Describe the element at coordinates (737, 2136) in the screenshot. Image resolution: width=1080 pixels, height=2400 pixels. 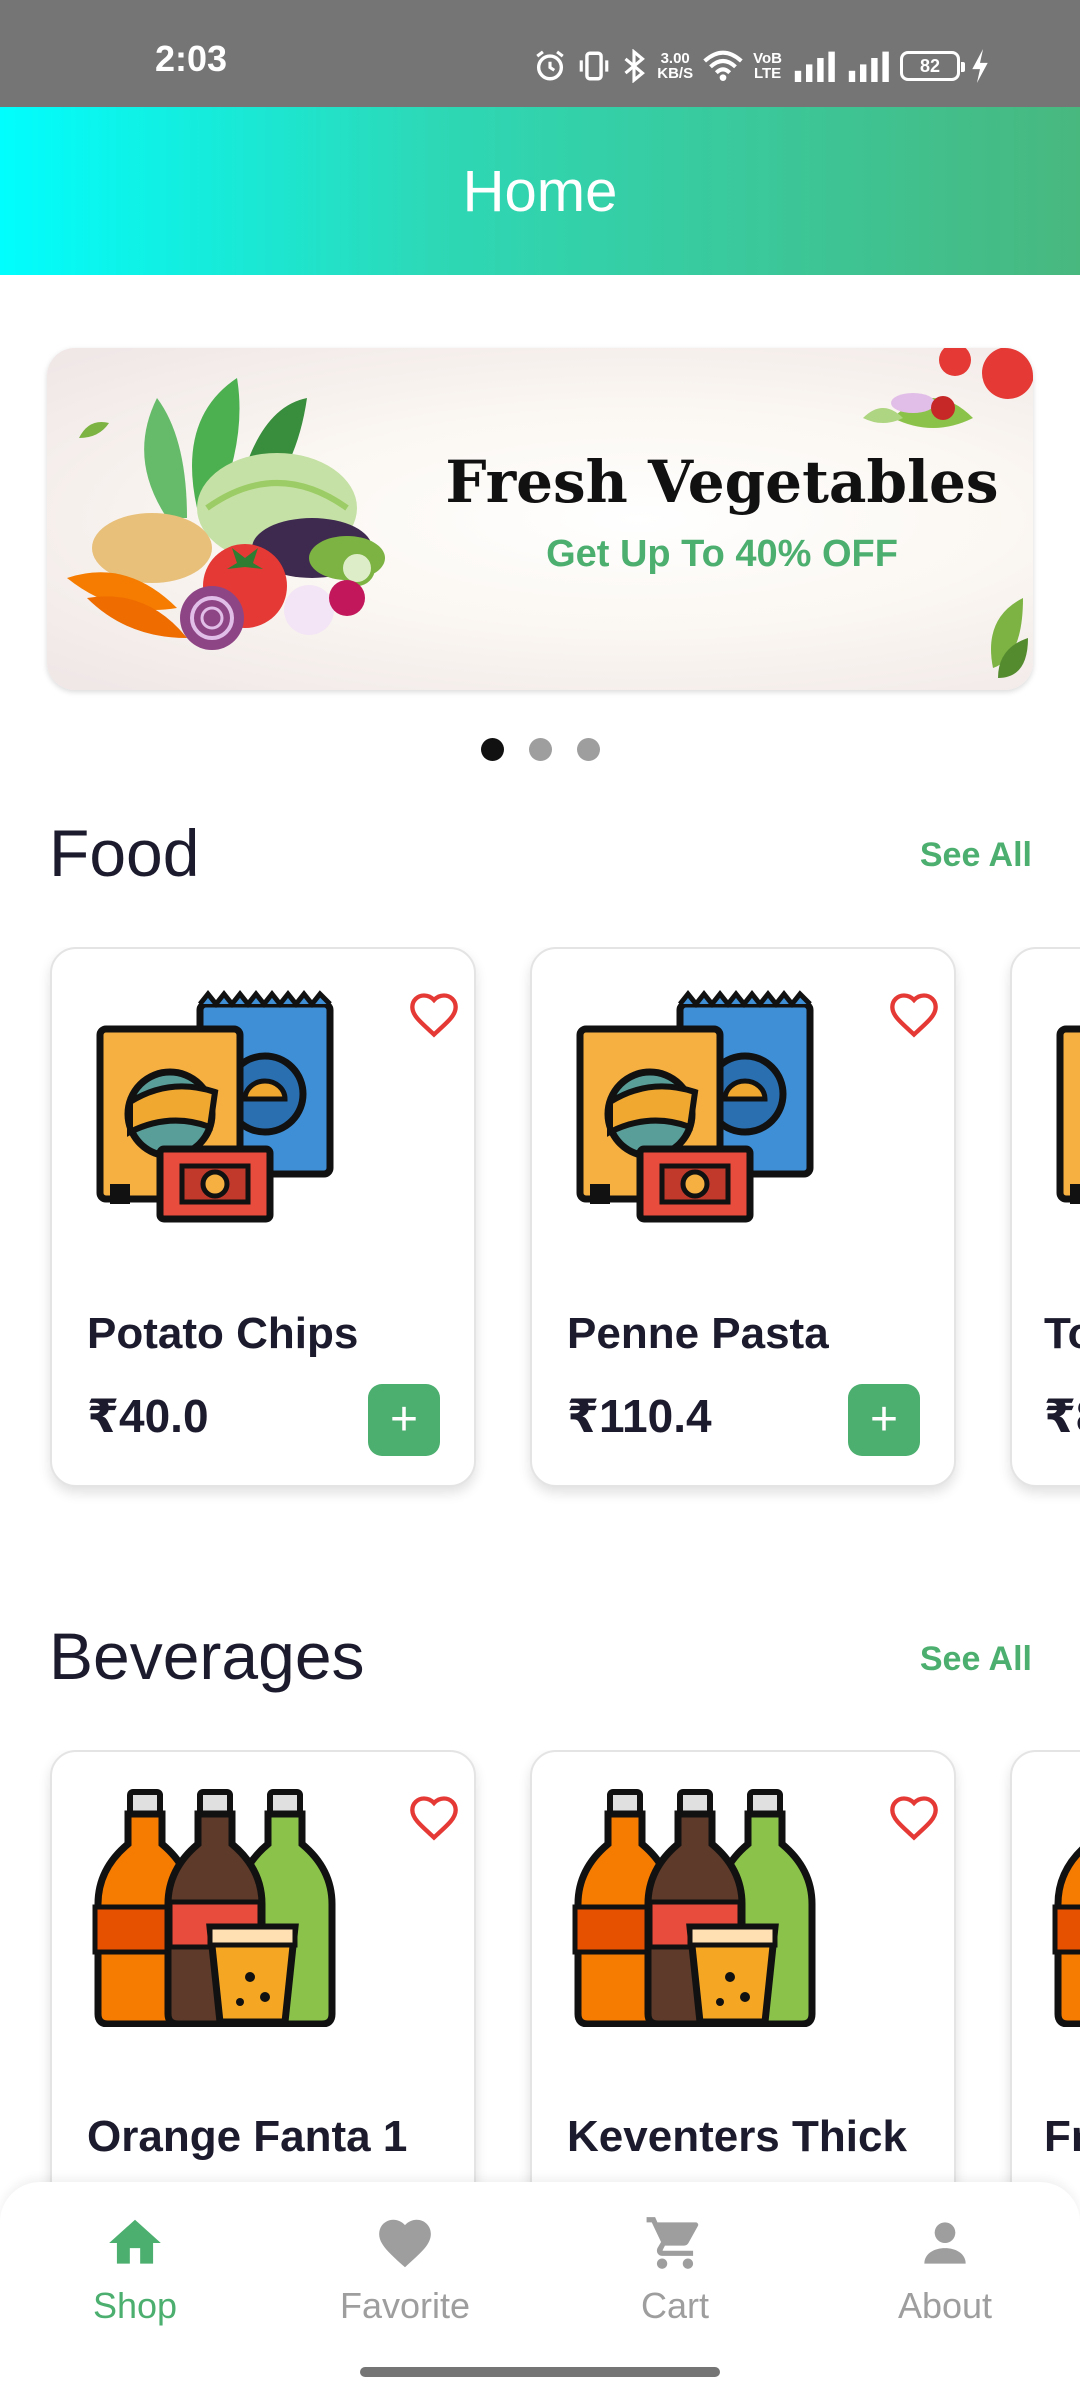
I see `product-name: Keventers Thick` at that location.